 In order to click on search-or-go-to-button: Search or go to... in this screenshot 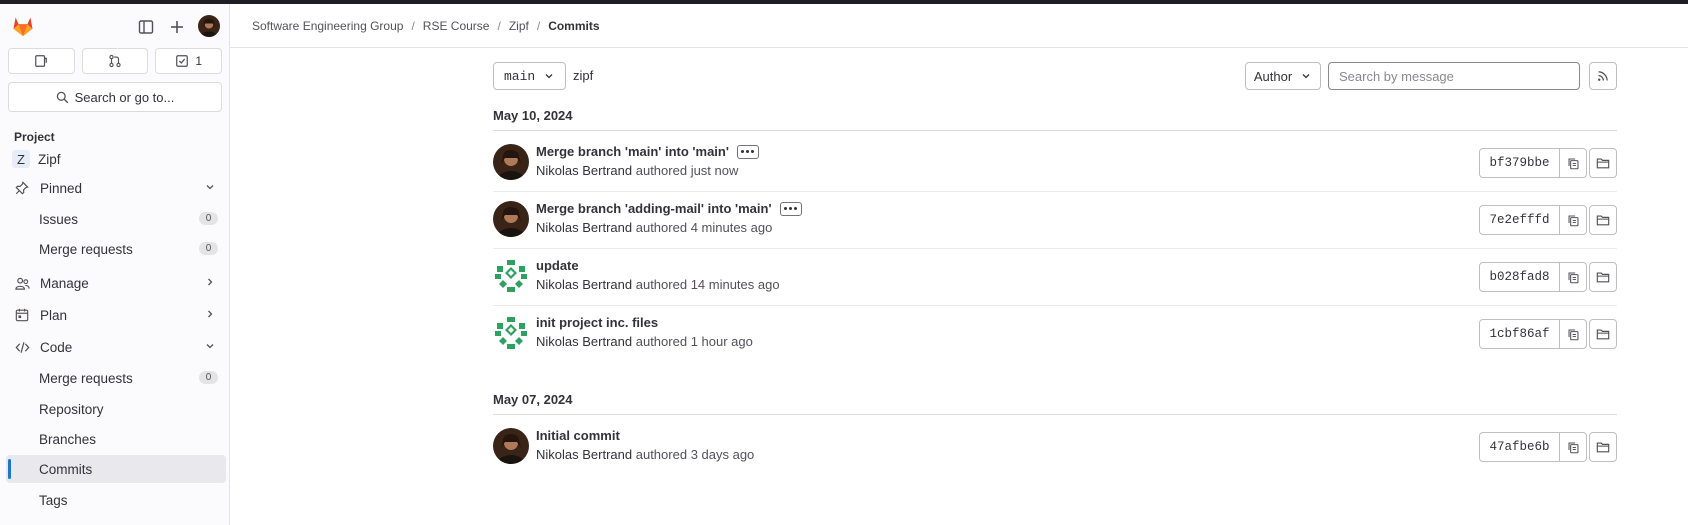, I will do `click(115, 97)`.